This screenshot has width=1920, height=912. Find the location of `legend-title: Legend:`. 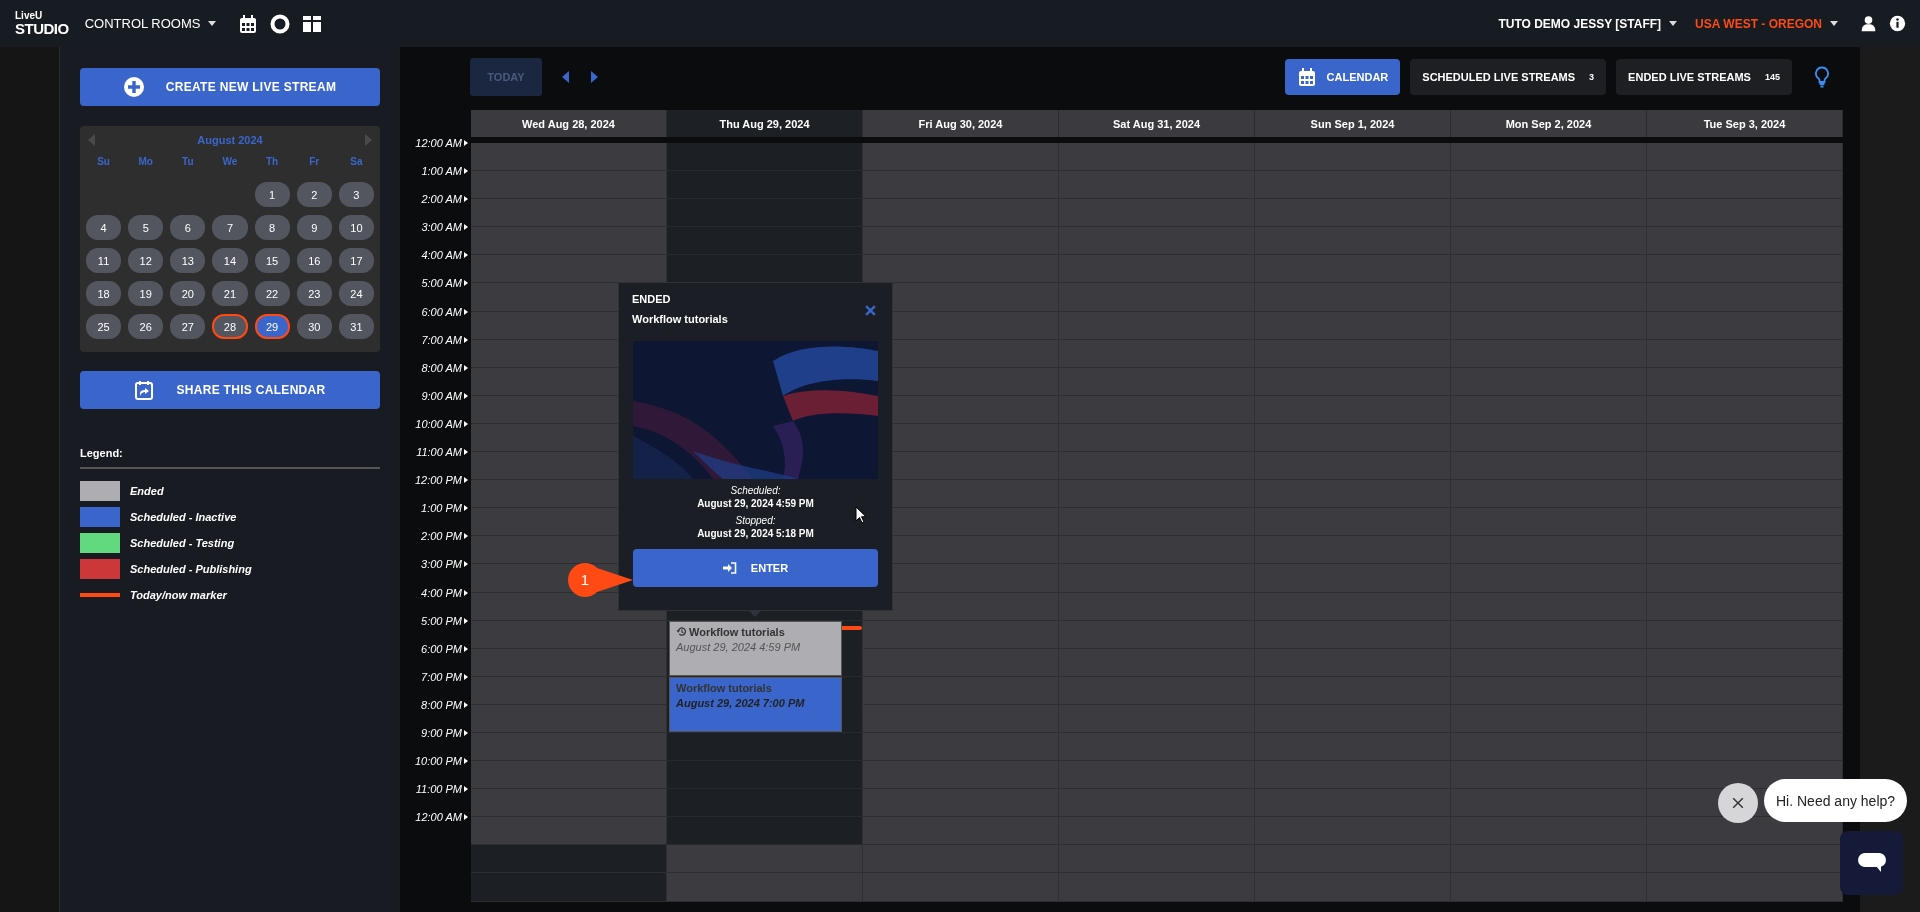

legend-title: Legend: is located at coordinates (102, 453).